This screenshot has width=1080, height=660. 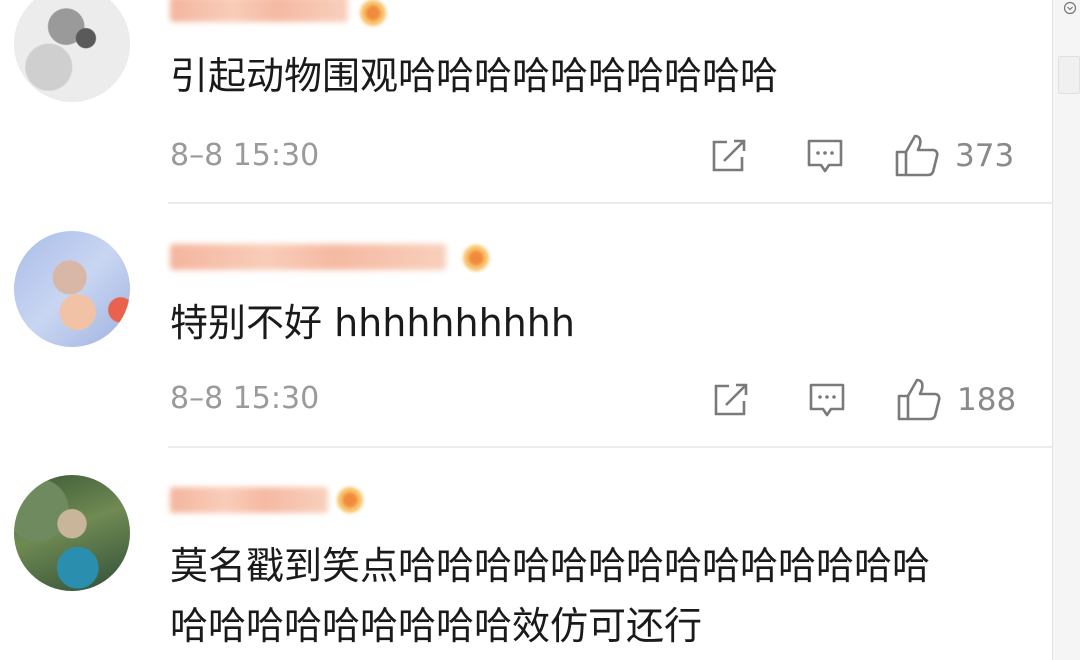 I want to click on like-count: 188, so click(x=987, y=400).